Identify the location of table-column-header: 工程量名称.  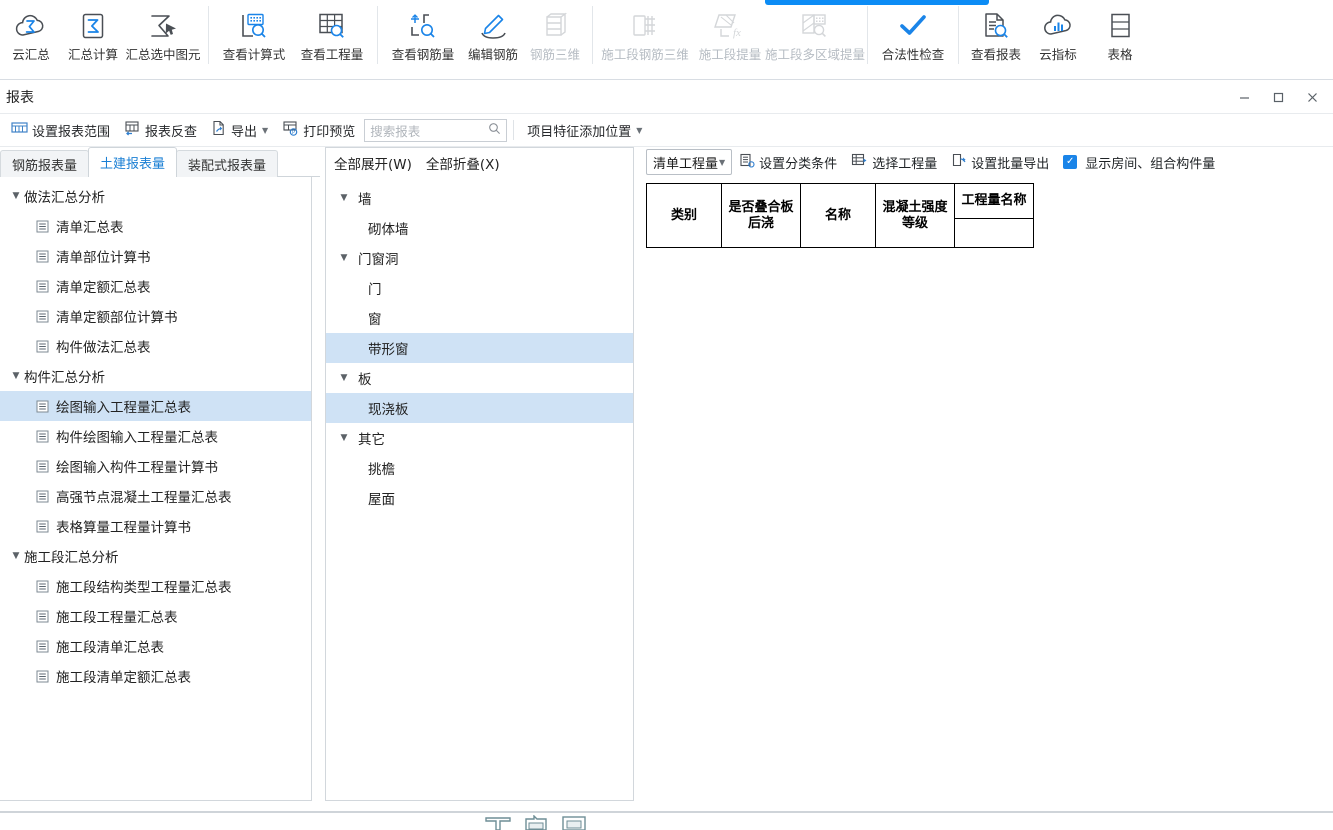
(994, 201).